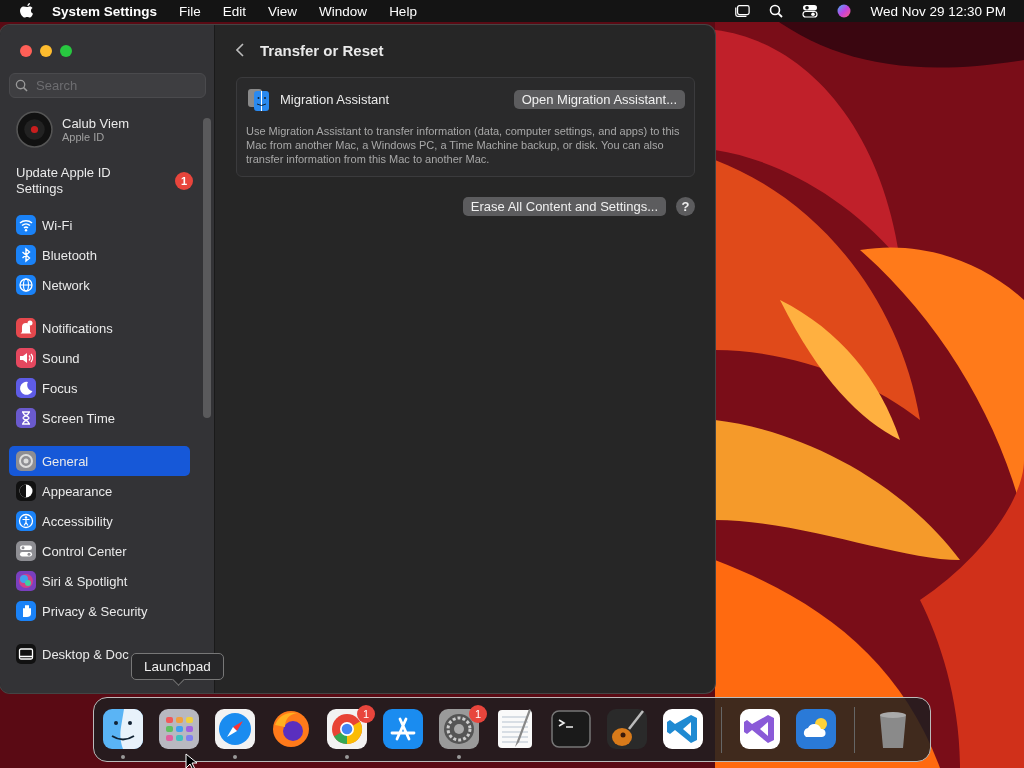  What do you see at coordinates (347, 728) in the screenshot?
I see `browser-icon` at bounding box center [347, 728].